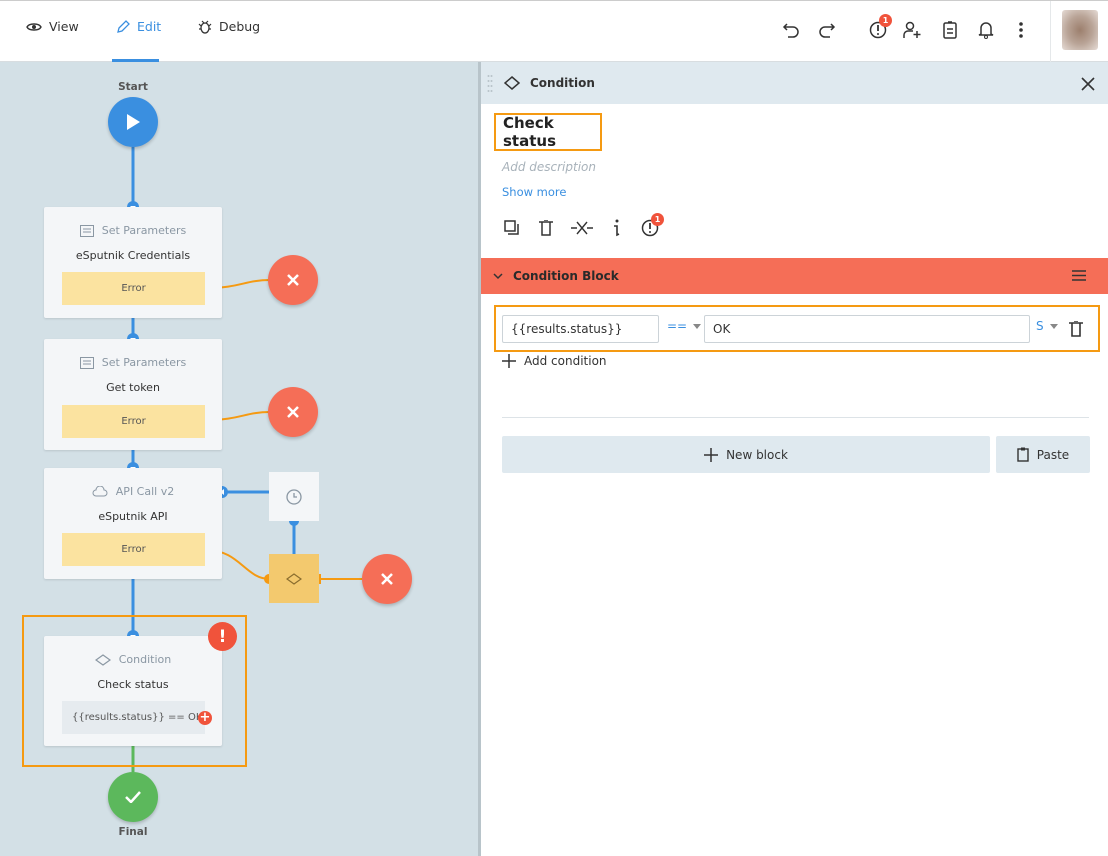 This screenshot has width=1108, height=856. What do you see at coordinates (565, 361) in the screenshot?
I see `add-condition-label: Add condition` at bounding box center [565, 361].